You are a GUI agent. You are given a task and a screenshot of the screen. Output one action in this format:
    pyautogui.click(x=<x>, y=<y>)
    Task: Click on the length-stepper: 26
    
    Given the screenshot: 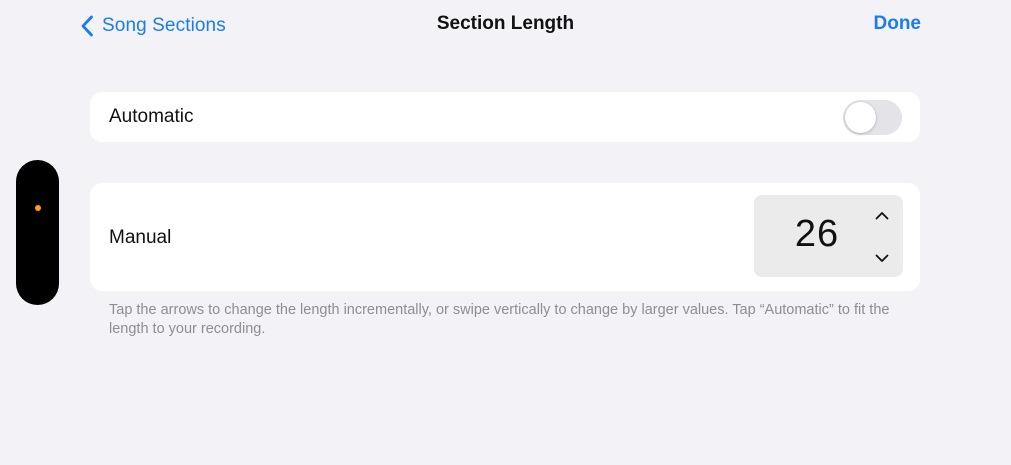 What is the action you would take?
    pyautogui.click(x=828, y=236)
    